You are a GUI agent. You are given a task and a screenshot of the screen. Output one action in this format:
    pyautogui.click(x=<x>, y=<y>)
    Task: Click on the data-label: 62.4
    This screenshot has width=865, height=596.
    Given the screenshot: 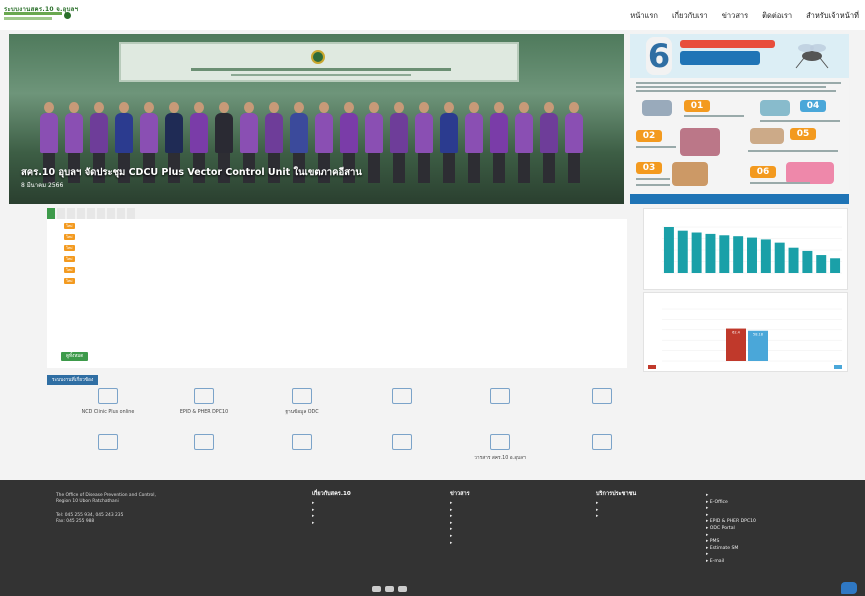 What is the action you would take?
    pyautogui.click(x=736, y=333)
    